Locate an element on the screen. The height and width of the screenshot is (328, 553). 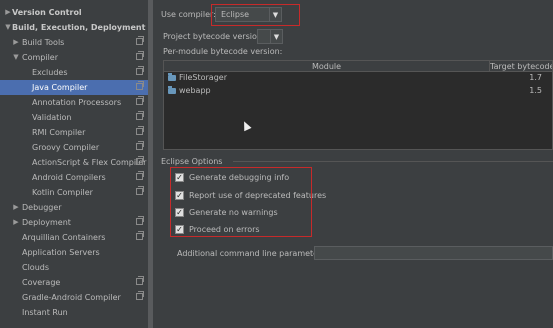
sidebar-item: Excludes is located at coordinates (74, 72).